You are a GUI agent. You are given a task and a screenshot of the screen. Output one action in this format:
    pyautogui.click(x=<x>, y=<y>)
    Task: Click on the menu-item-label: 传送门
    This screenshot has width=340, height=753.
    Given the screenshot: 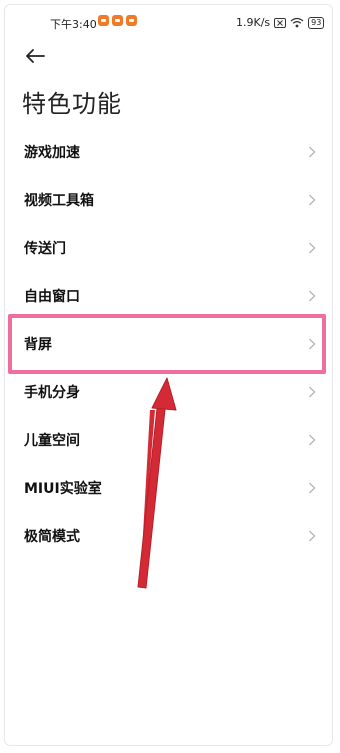 What is the action you would take?
    pyautogui.click(x=45, y=249)
    